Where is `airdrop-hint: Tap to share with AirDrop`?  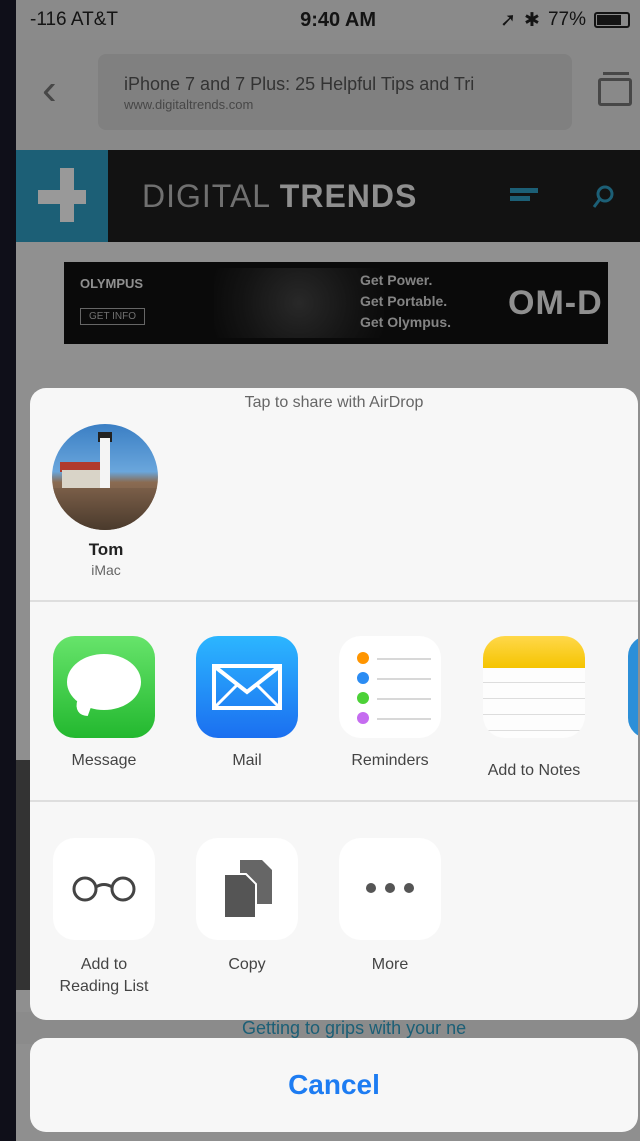
airdrop-hint: Tap to share with AirDrop is located at coordinates (334, 402).